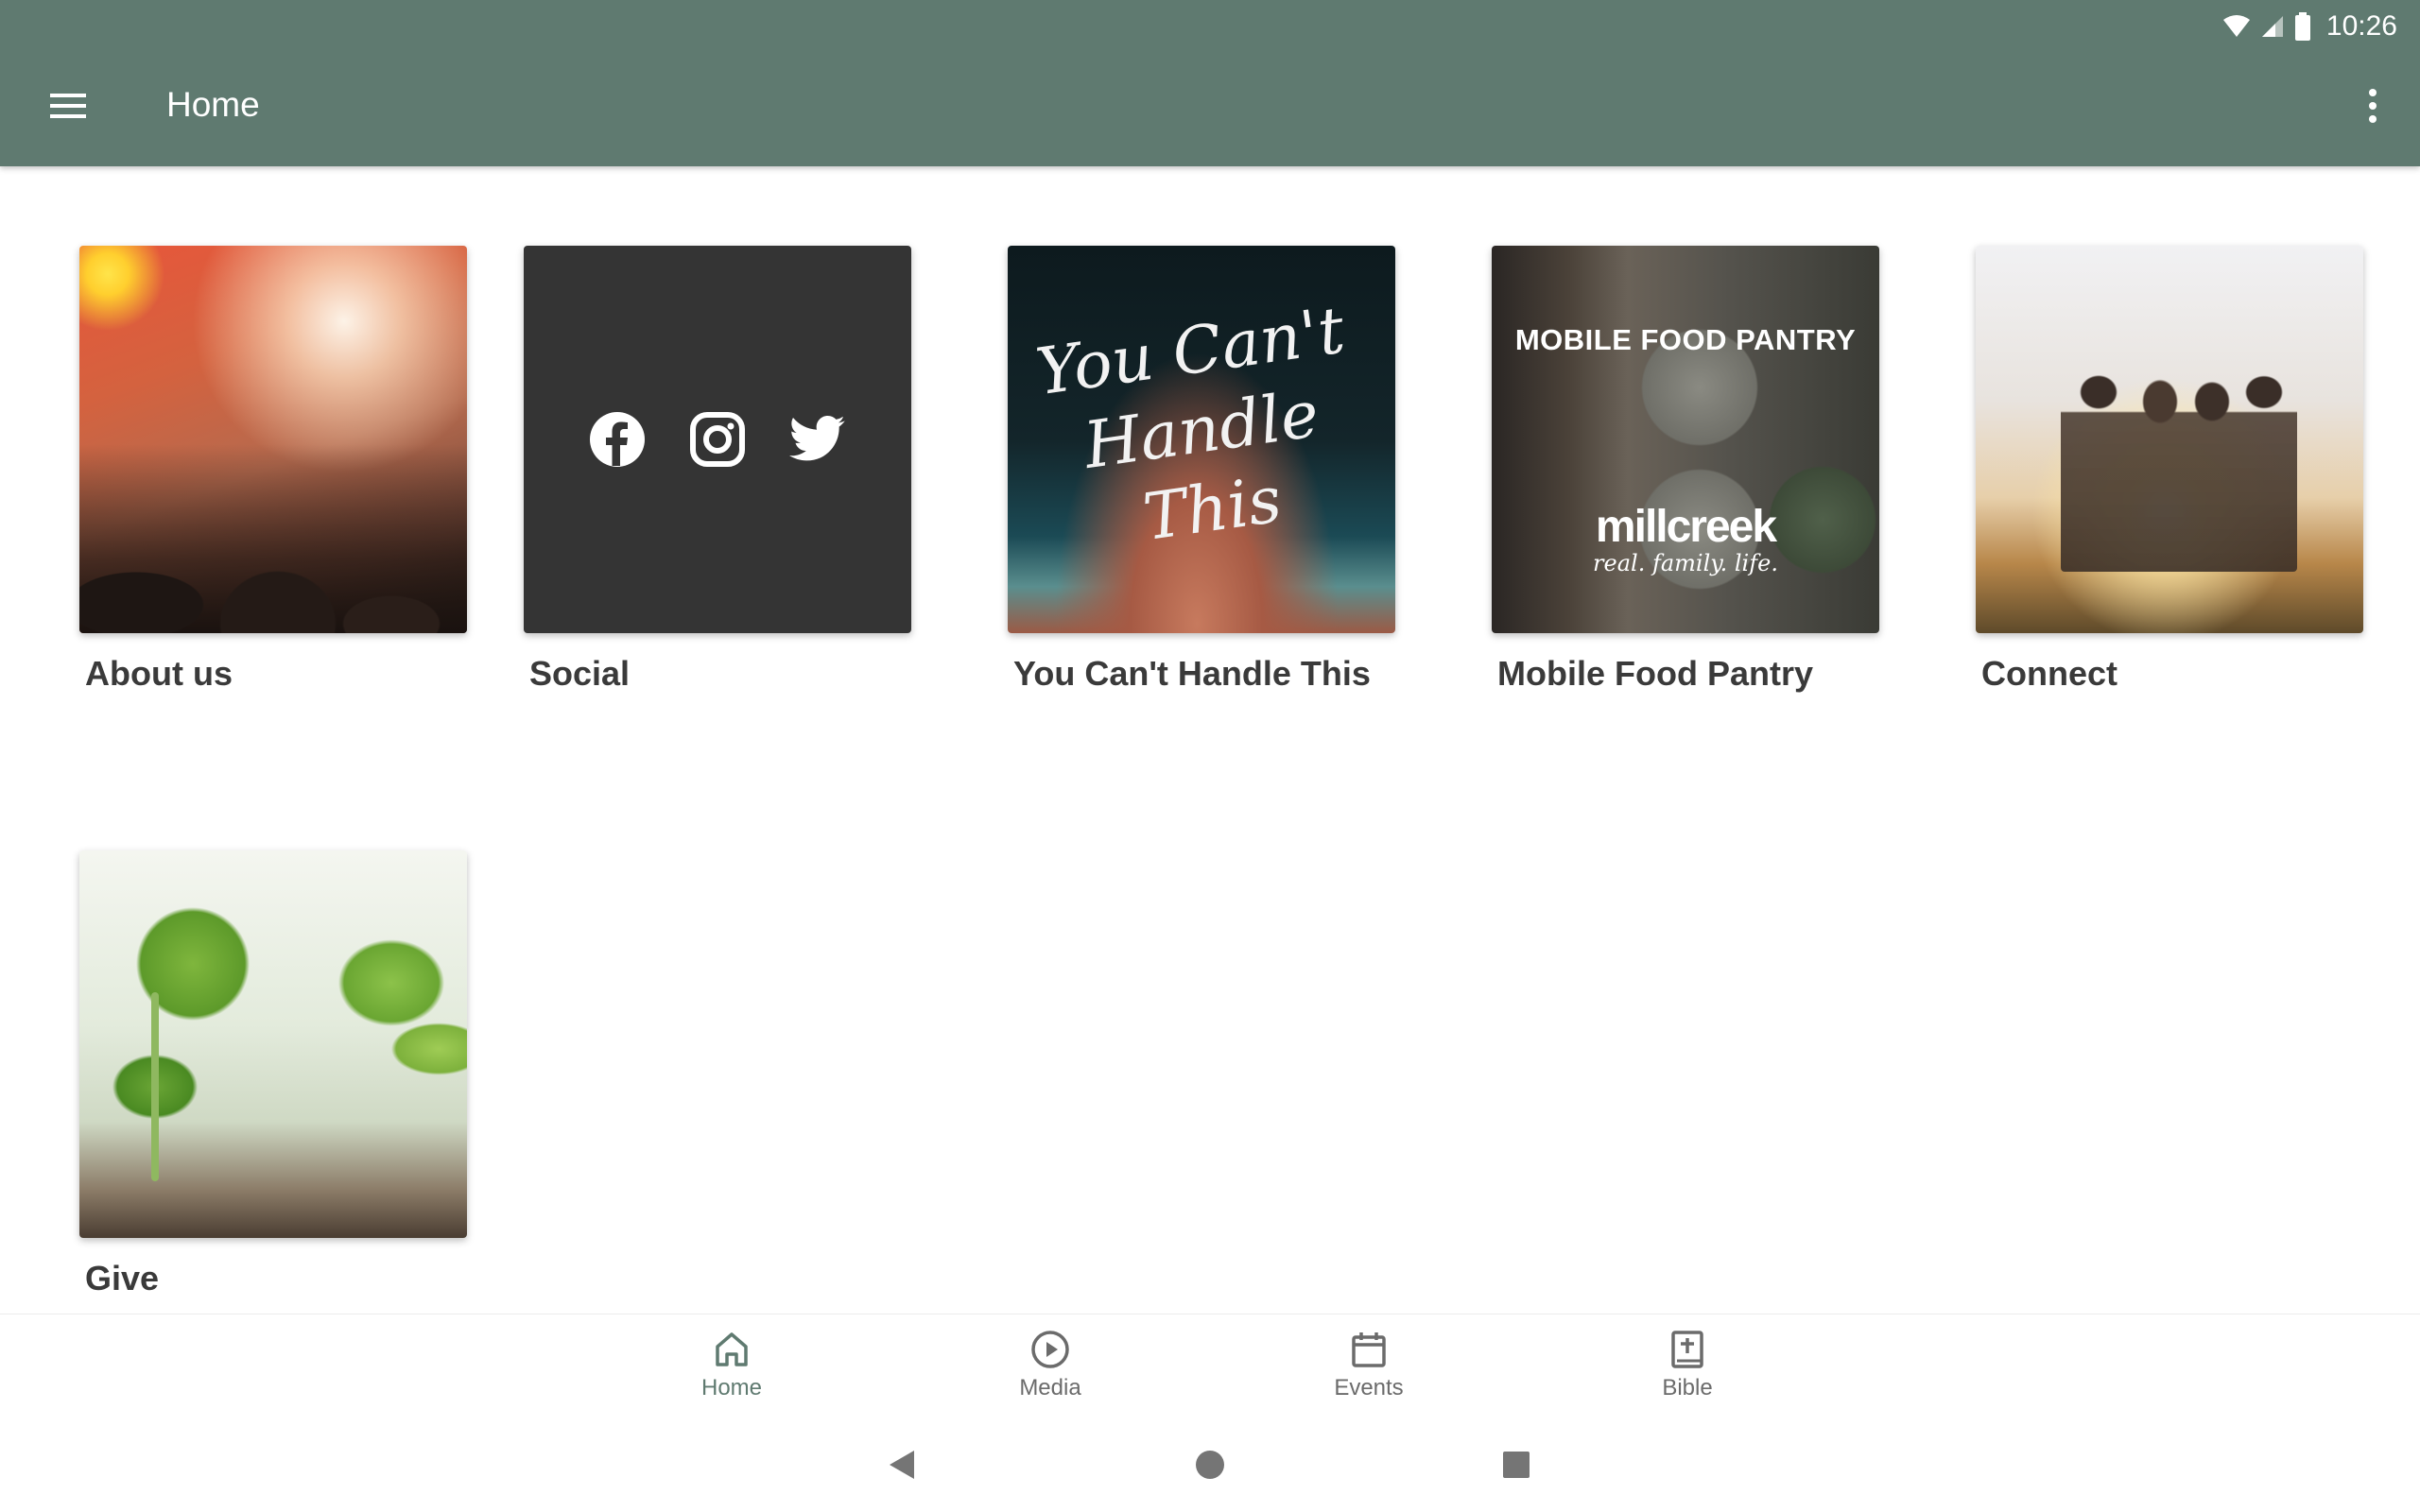 Image resolution: width=2420 pixels, height=1512 pixels. I want to click on tile-connect: Connect, so click(2169, 470).